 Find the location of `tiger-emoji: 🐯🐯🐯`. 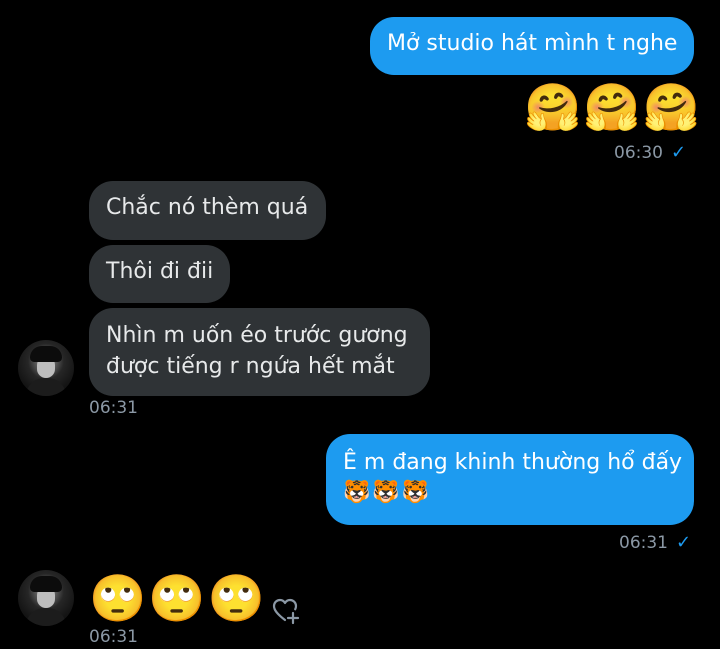

tiger-emoji: 🐯🐯🐯 is located at coordinates (387, 492).